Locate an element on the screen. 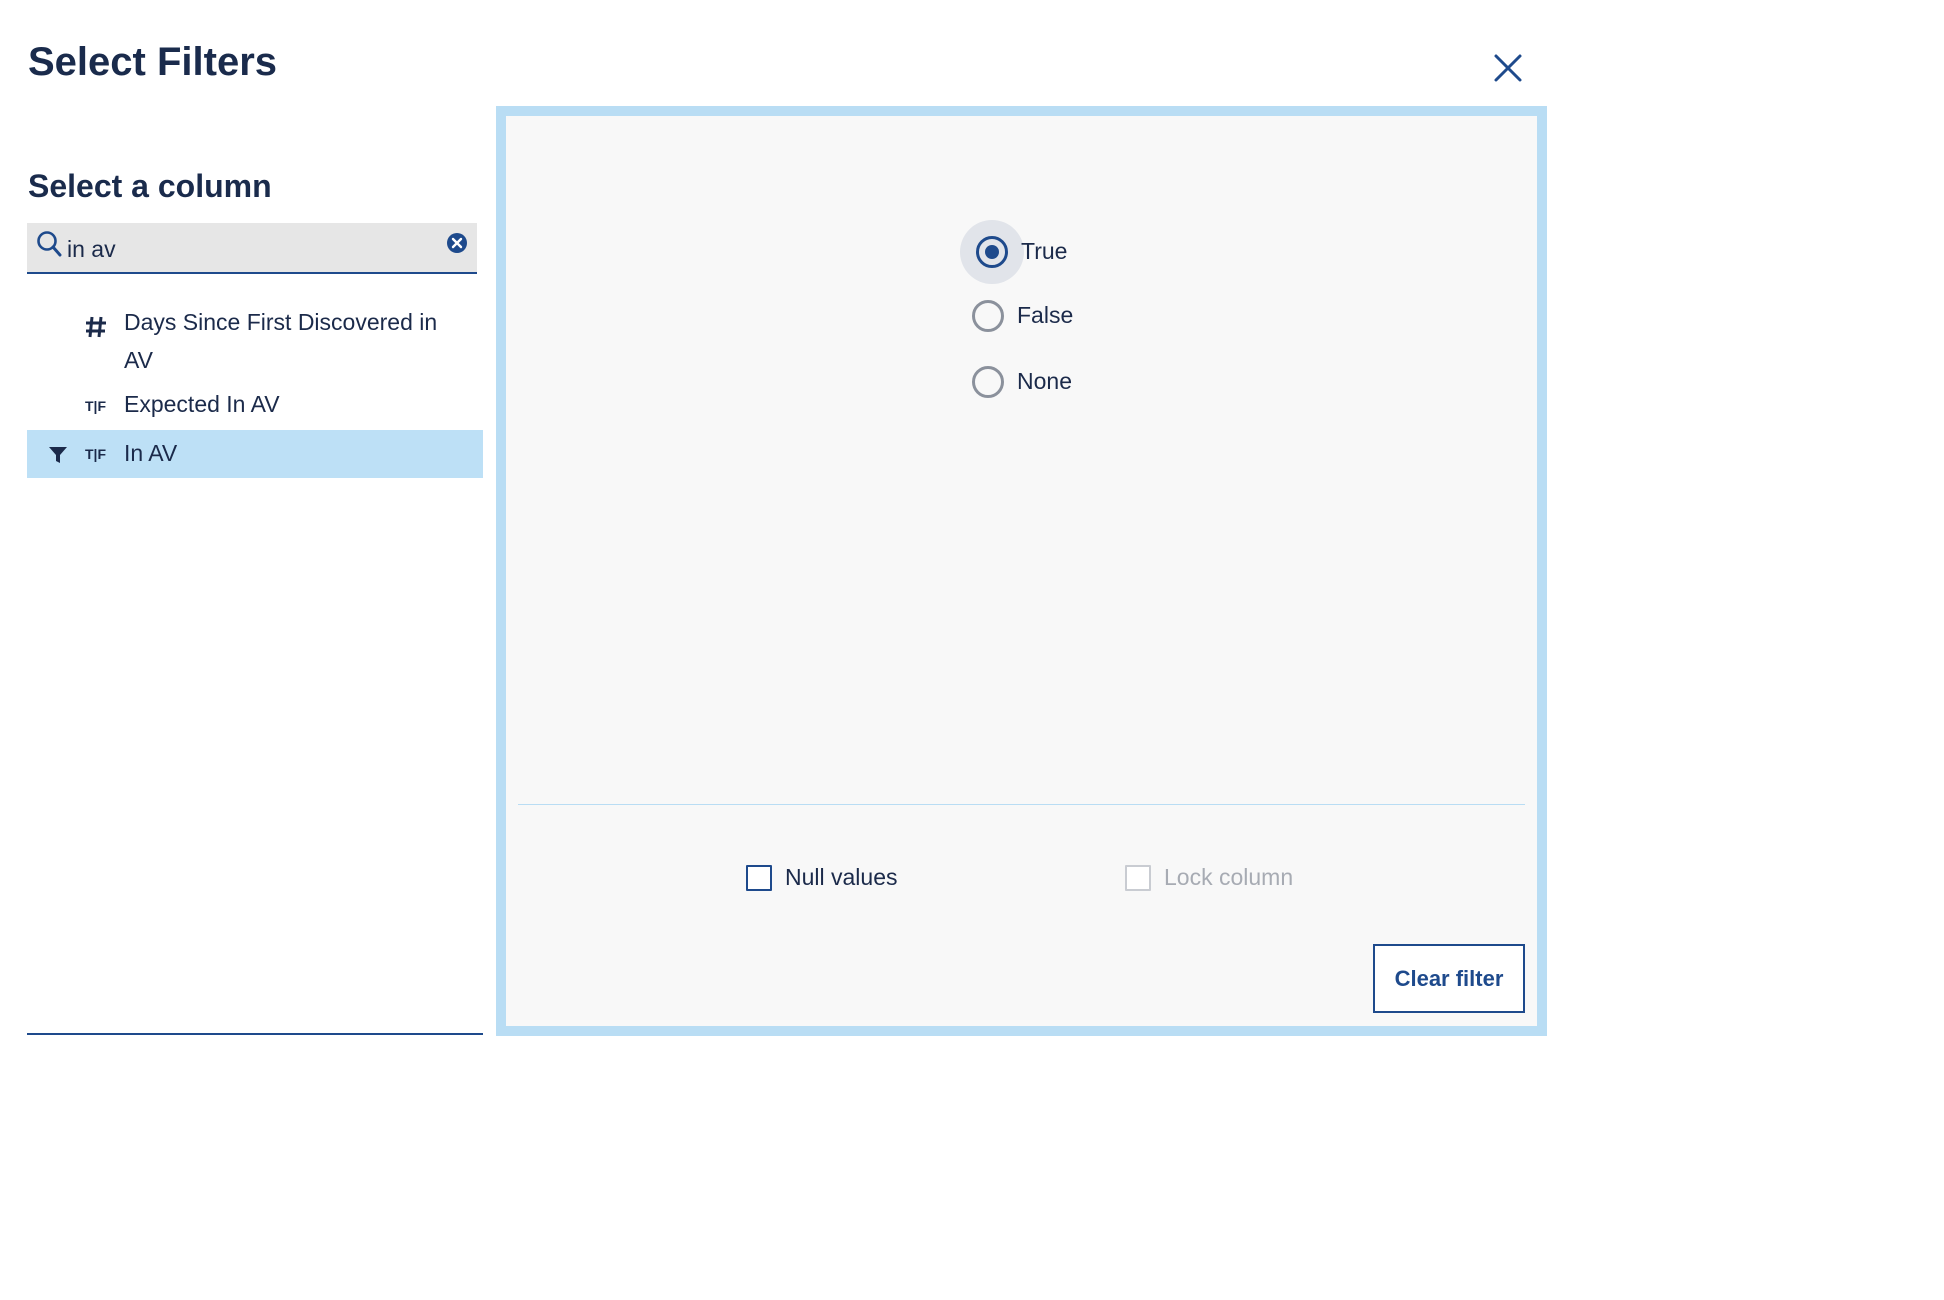 The image size is (1944, 1300). radio-true-label: True is located at coordinates (1044, 251).